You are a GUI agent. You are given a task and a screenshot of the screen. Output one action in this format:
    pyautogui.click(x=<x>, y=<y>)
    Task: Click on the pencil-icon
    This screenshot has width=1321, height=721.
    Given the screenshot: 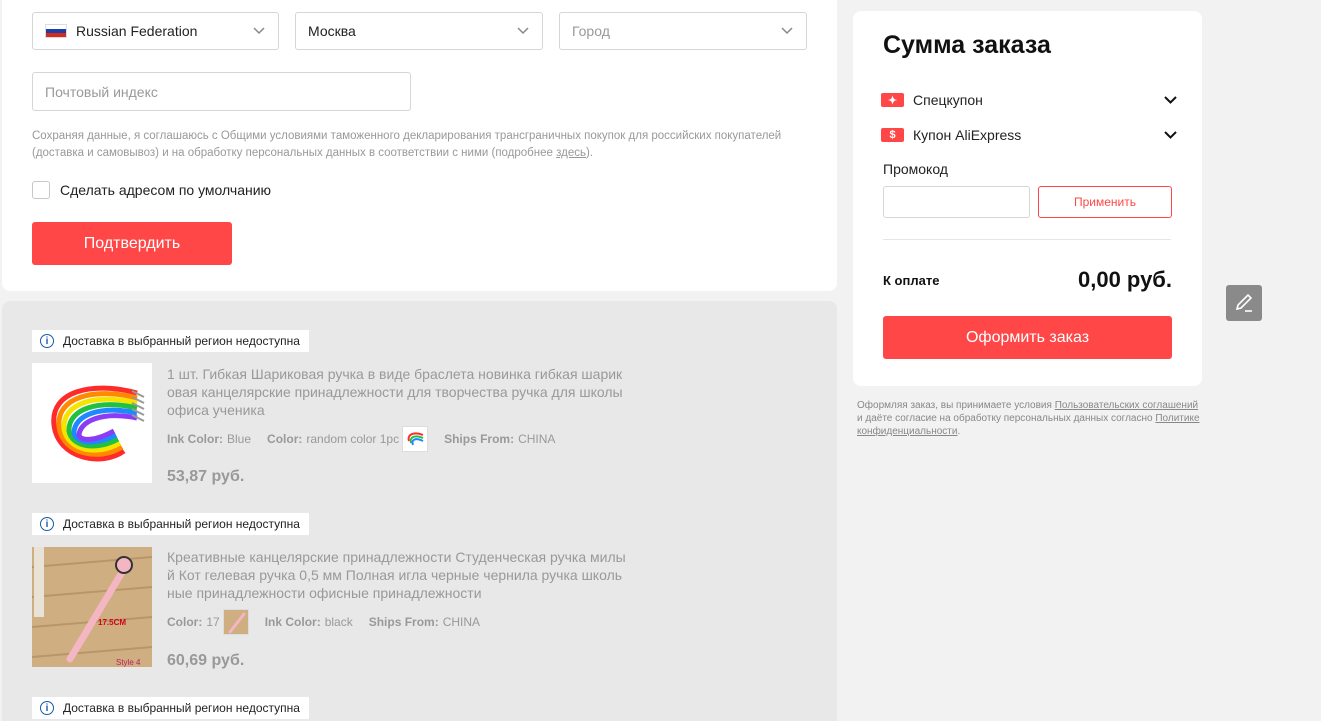 What is the action you would take?
    pyautogui.click(x=1244, y=302)
    